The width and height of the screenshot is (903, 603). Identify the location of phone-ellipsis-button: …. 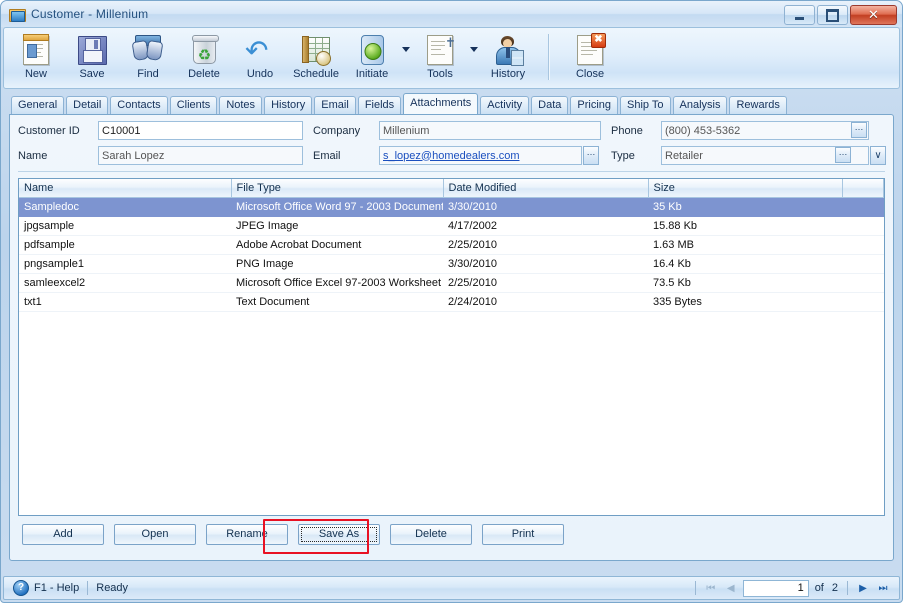
(859, 130).